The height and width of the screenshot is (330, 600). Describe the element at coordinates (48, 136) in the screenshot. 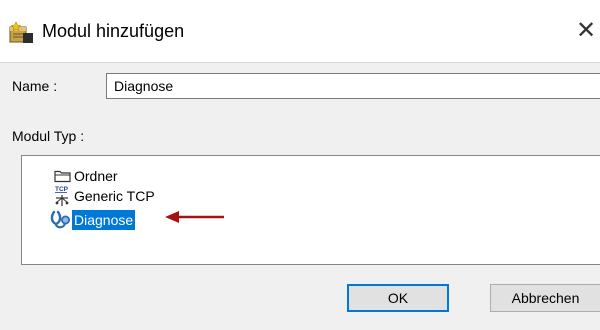

I see `module-type-label: Modul Typ :` at that location.